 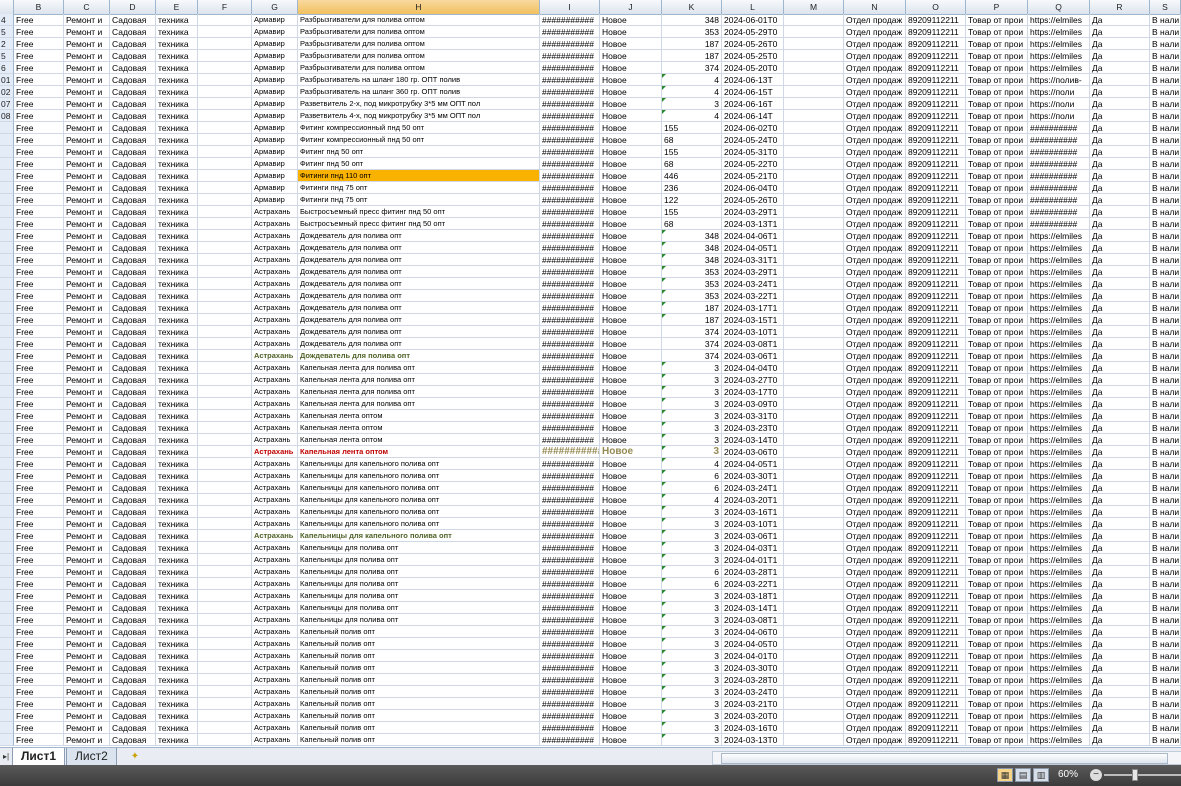 I want to click on cell-k: 187, so click(x=692, y=308).